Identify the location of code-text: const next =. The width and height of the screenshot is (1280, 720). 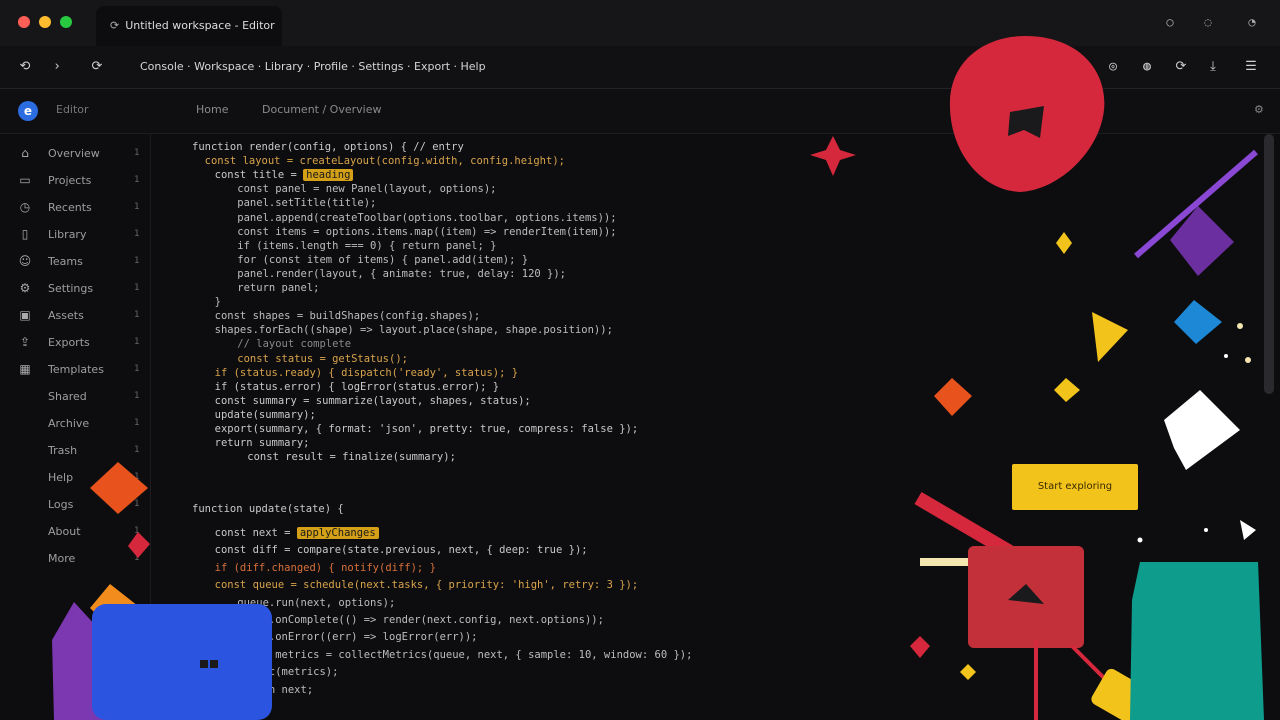
(249, 533).